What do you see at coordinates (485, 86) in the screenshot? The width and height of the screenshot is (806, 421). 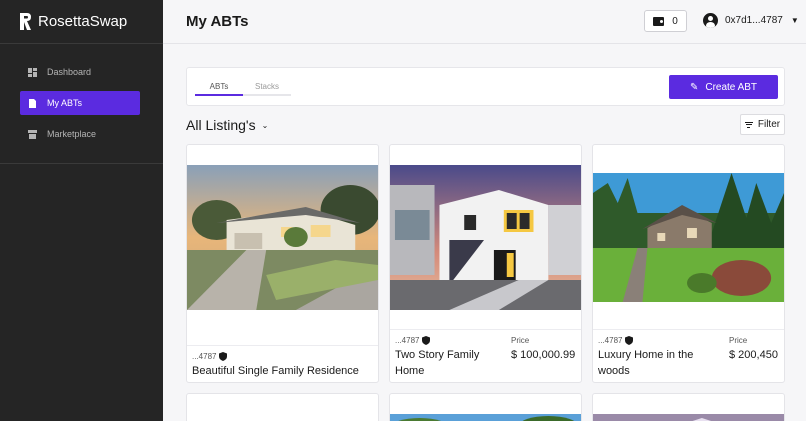 I see `tabs-toolbar: ABTs Stacks ✎ Create ABT` at bounding box center [485, 86].